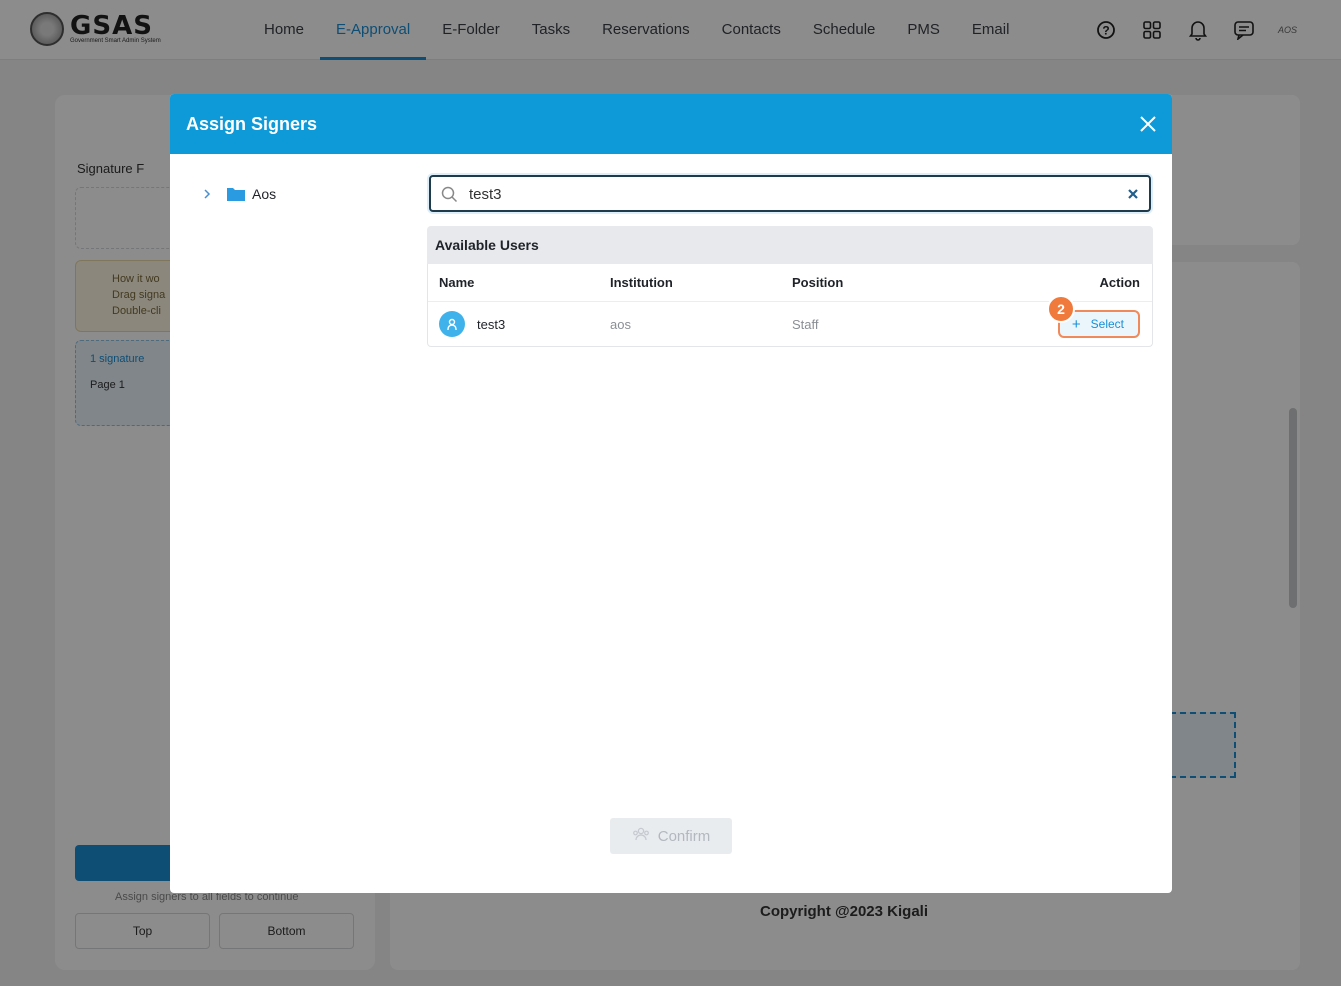 Image resolution: width=1341 pixels, height=986 pixels. What do you see at coordinates (264, 194) in the screenshot?
I see `tree-item-label: Aos` at bounding box center [264, 194].